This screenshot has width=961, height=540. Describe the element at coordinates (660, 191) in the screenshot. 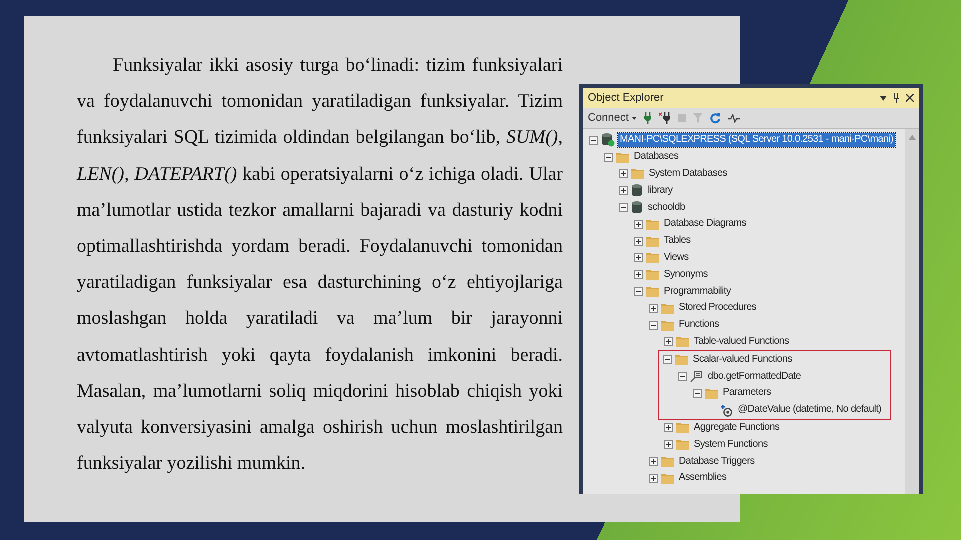

I see `tree-item: library` at that location.